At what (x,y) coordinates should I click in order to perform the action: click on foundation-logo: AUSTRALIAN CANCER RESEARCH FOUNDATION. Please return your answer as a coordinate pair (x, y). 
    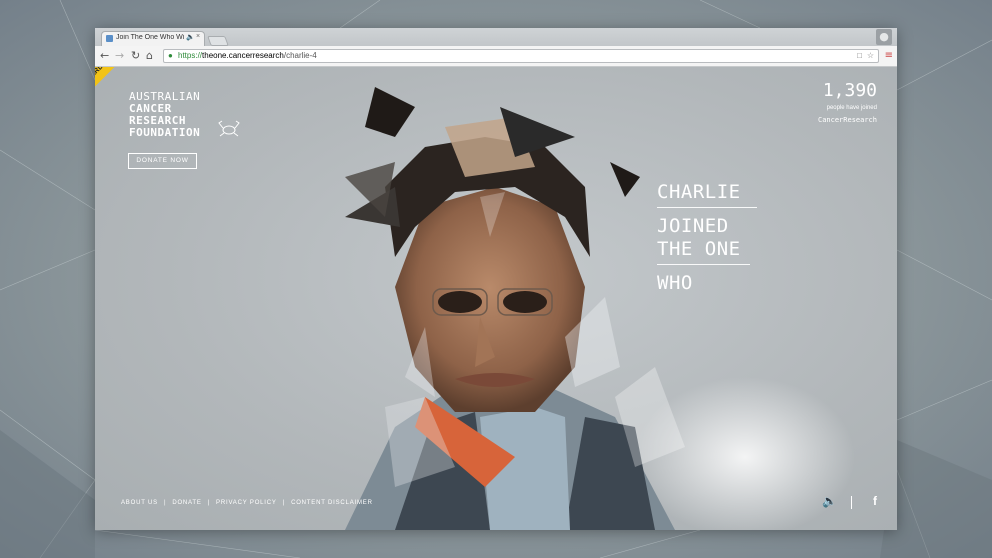
    Looking at the image, I should click on (164, 115).